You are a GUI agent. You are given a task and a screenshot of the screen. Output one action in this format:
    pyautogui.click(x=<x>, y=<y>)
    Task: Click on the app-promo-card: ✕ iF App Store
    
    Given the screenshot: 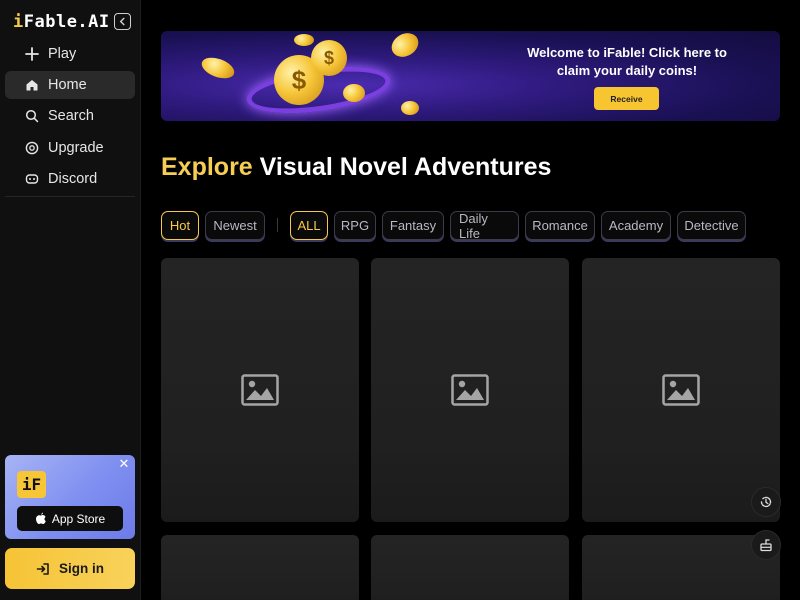 What is the action you would take?
    pyautogui.click(x=70, y=497)
    